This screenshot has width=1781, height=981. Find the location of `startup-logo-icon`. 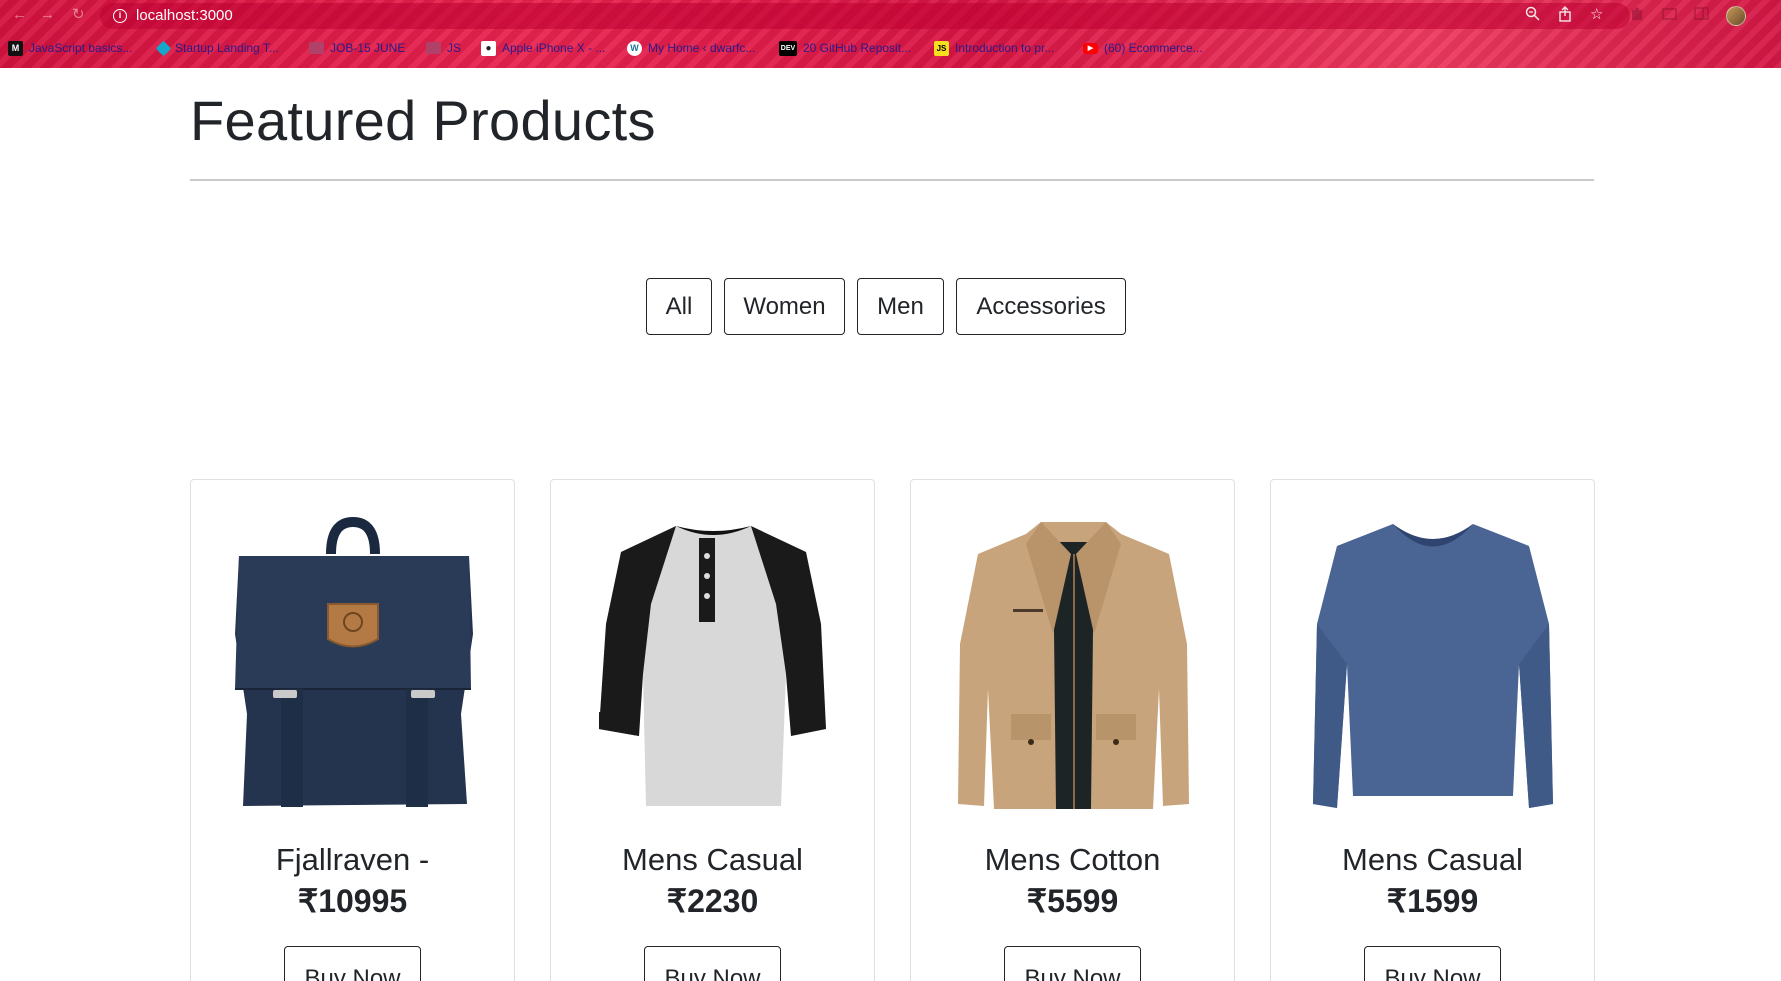

startup-logo-icon is located at coordinates (163, 48).